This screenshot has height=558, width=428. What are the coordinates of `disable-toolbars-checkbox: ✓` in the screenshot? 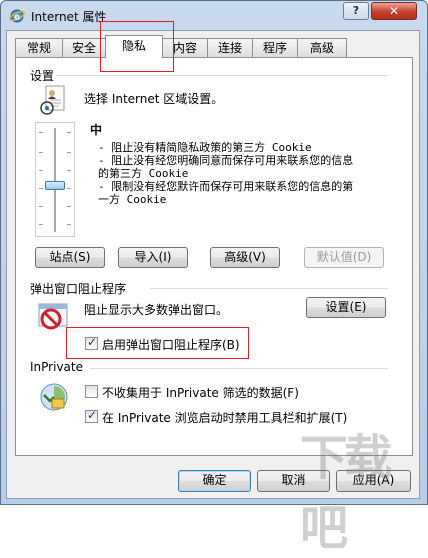 It's located at (91, 415).